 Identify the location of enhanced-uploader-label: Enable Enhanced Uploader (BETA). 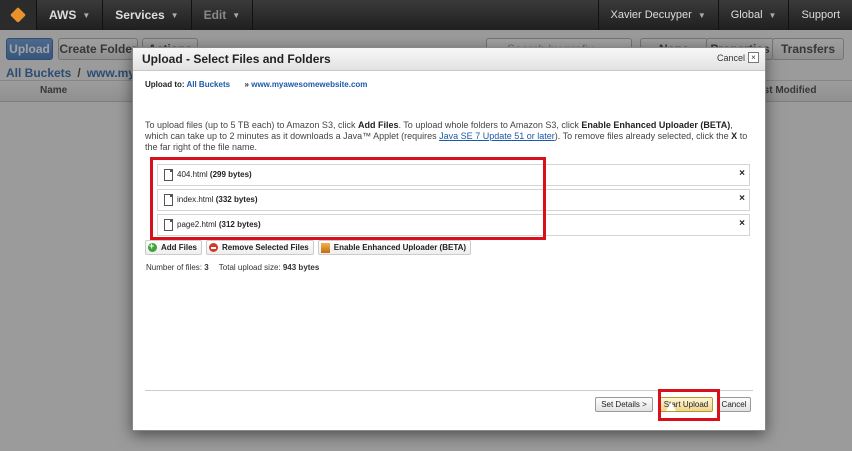
(400, 247).